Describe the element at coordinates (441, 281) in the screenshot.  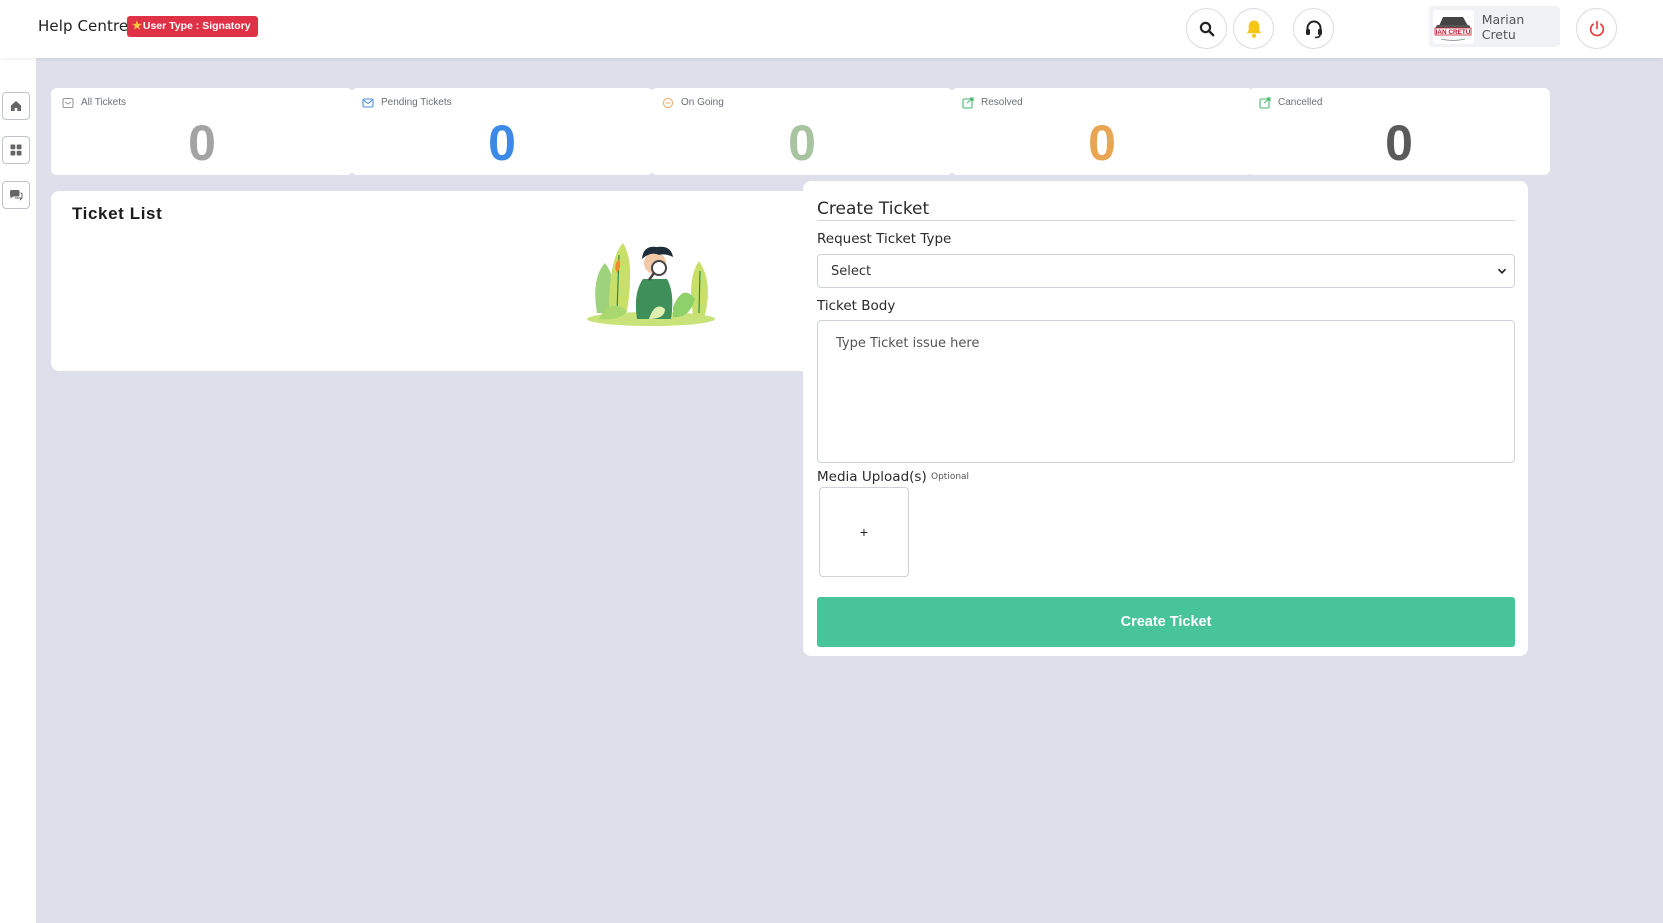
I see `ticket-list-panel: Ticket List` at that location.